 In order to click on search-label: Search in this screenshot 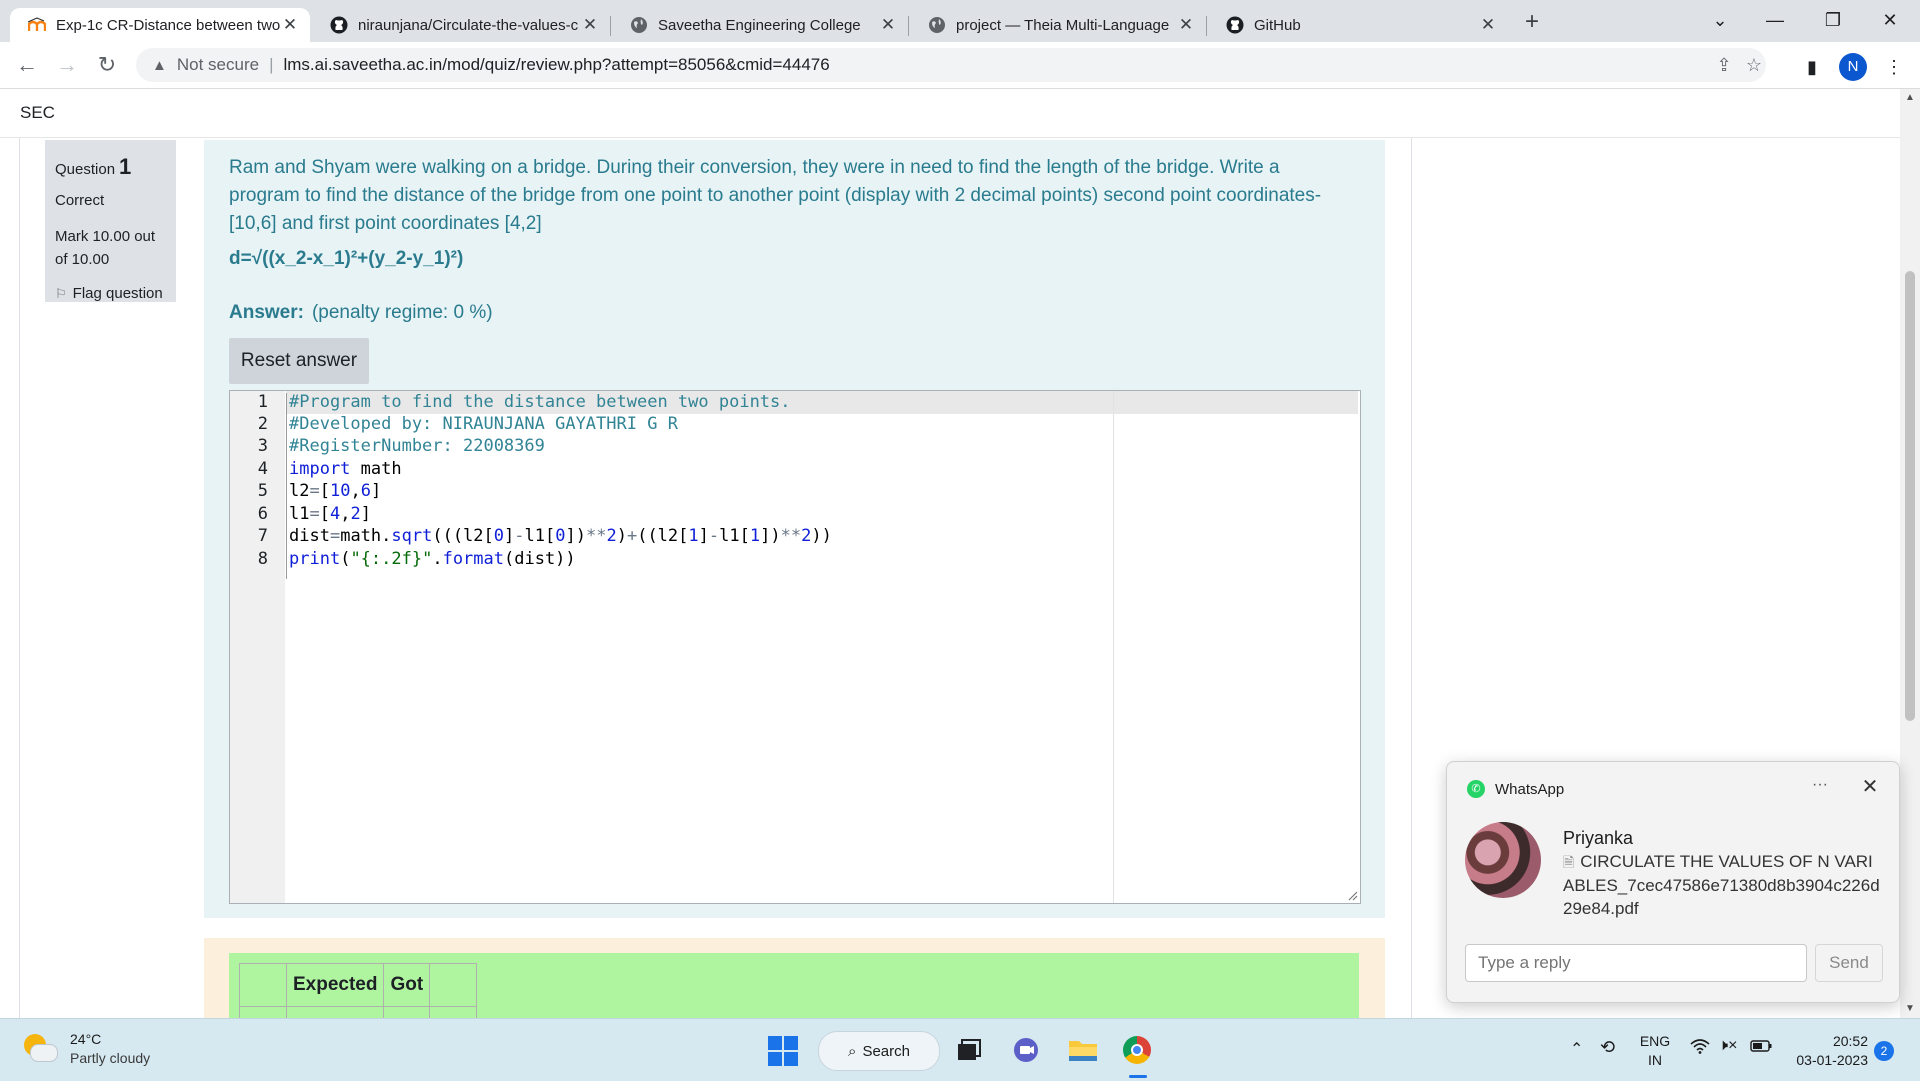, I will do `click(886, 1051)`.